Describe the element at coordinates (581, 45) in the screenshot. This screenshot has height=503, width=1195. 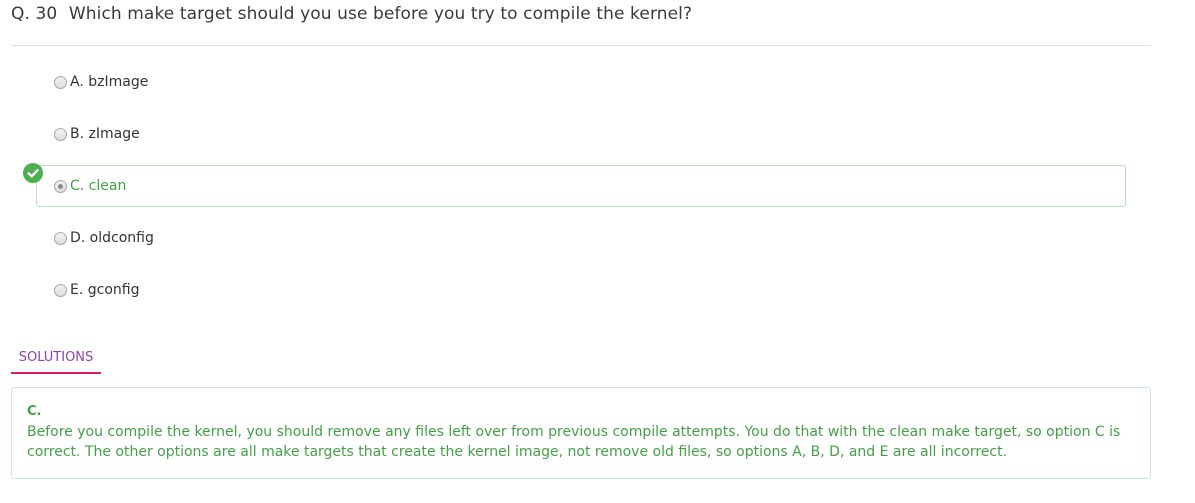
I see `divider` at that location.